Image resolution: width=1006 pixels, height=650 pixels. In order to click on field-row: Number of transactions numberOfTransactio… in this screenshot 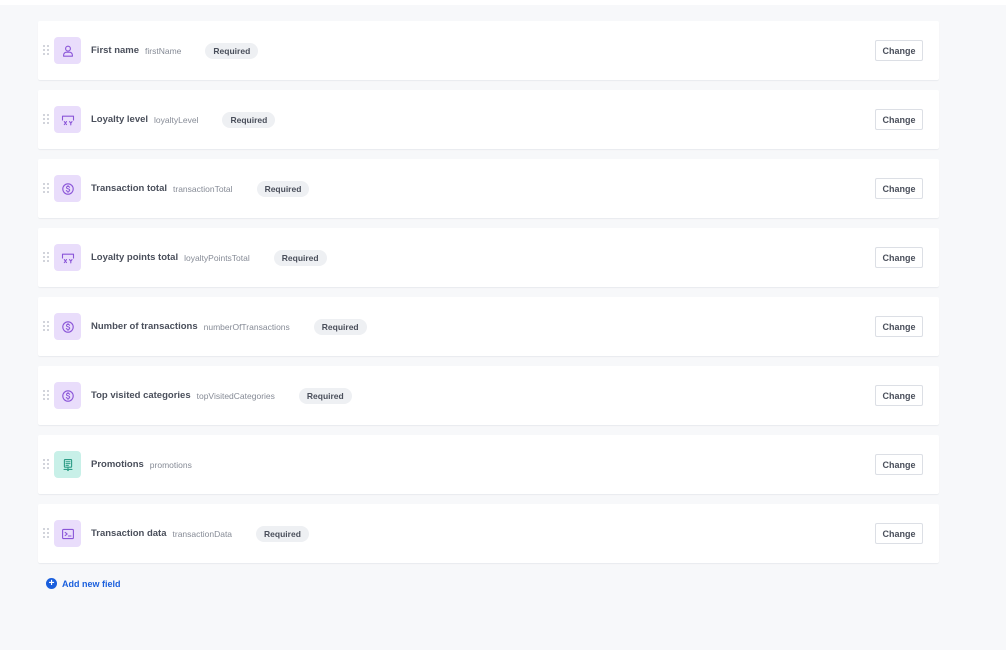, I will do `click(488, 326)`.